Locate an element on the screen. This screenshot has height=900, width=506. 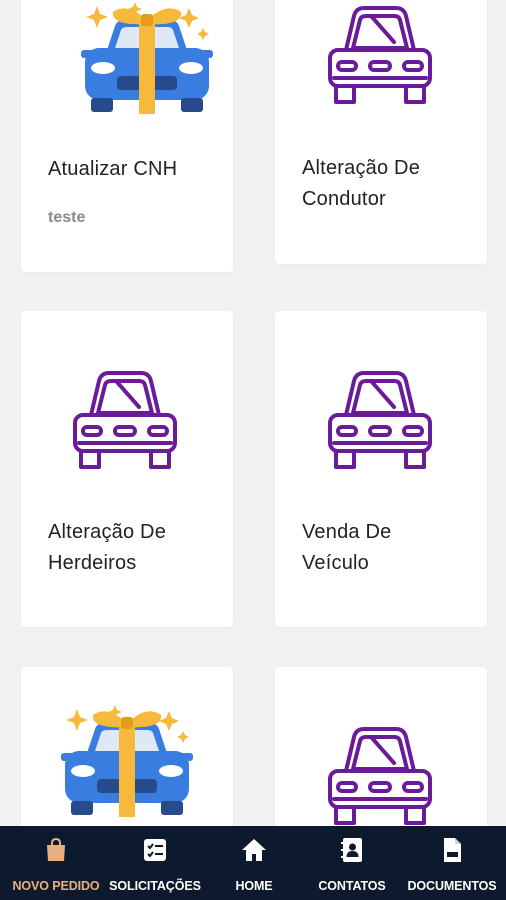
service-card-venda-veiculo: Venda De Veículo is located at coordinates (381, 469).